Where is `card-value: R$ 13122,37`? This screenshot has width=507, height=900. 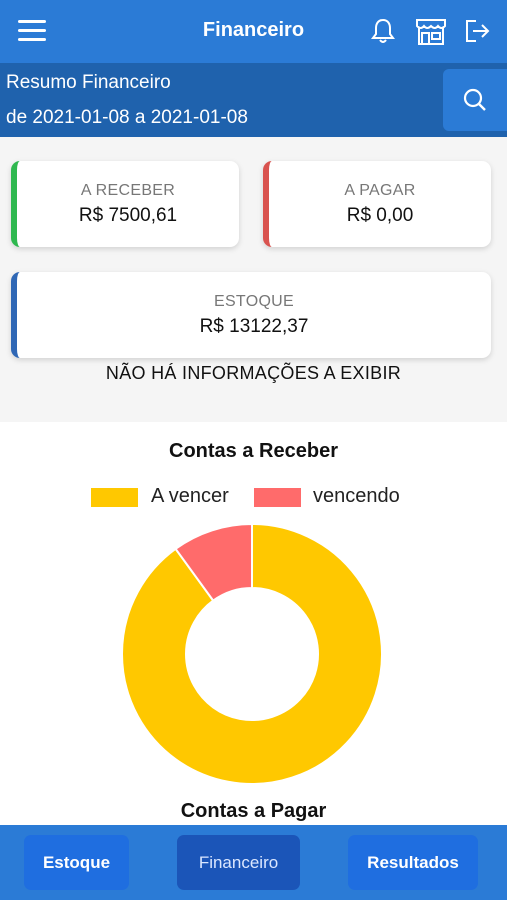
card-value: R$ 13122,37 is located at coordinates (254, 326).